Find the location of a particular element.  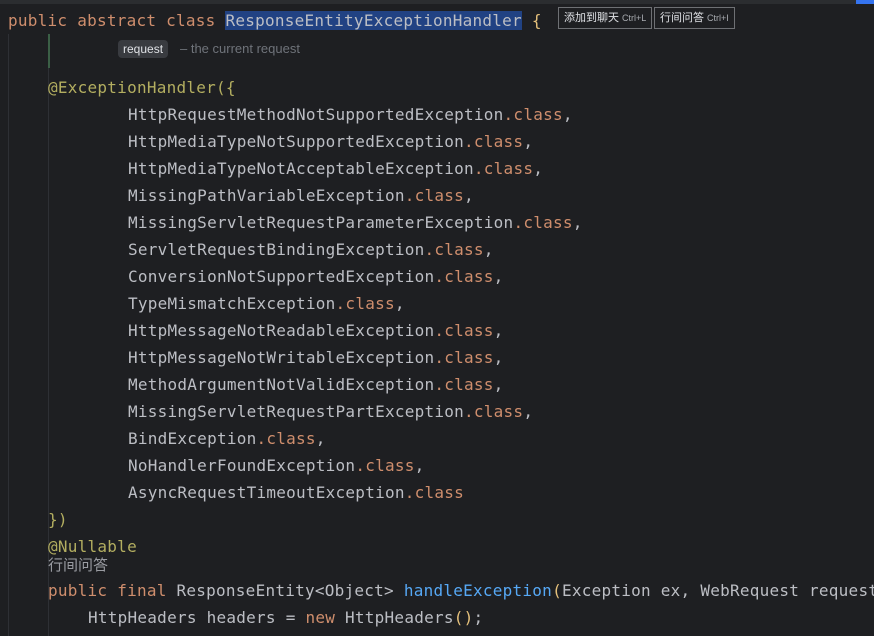

open-brace: { is located at coordinates (536, 20).